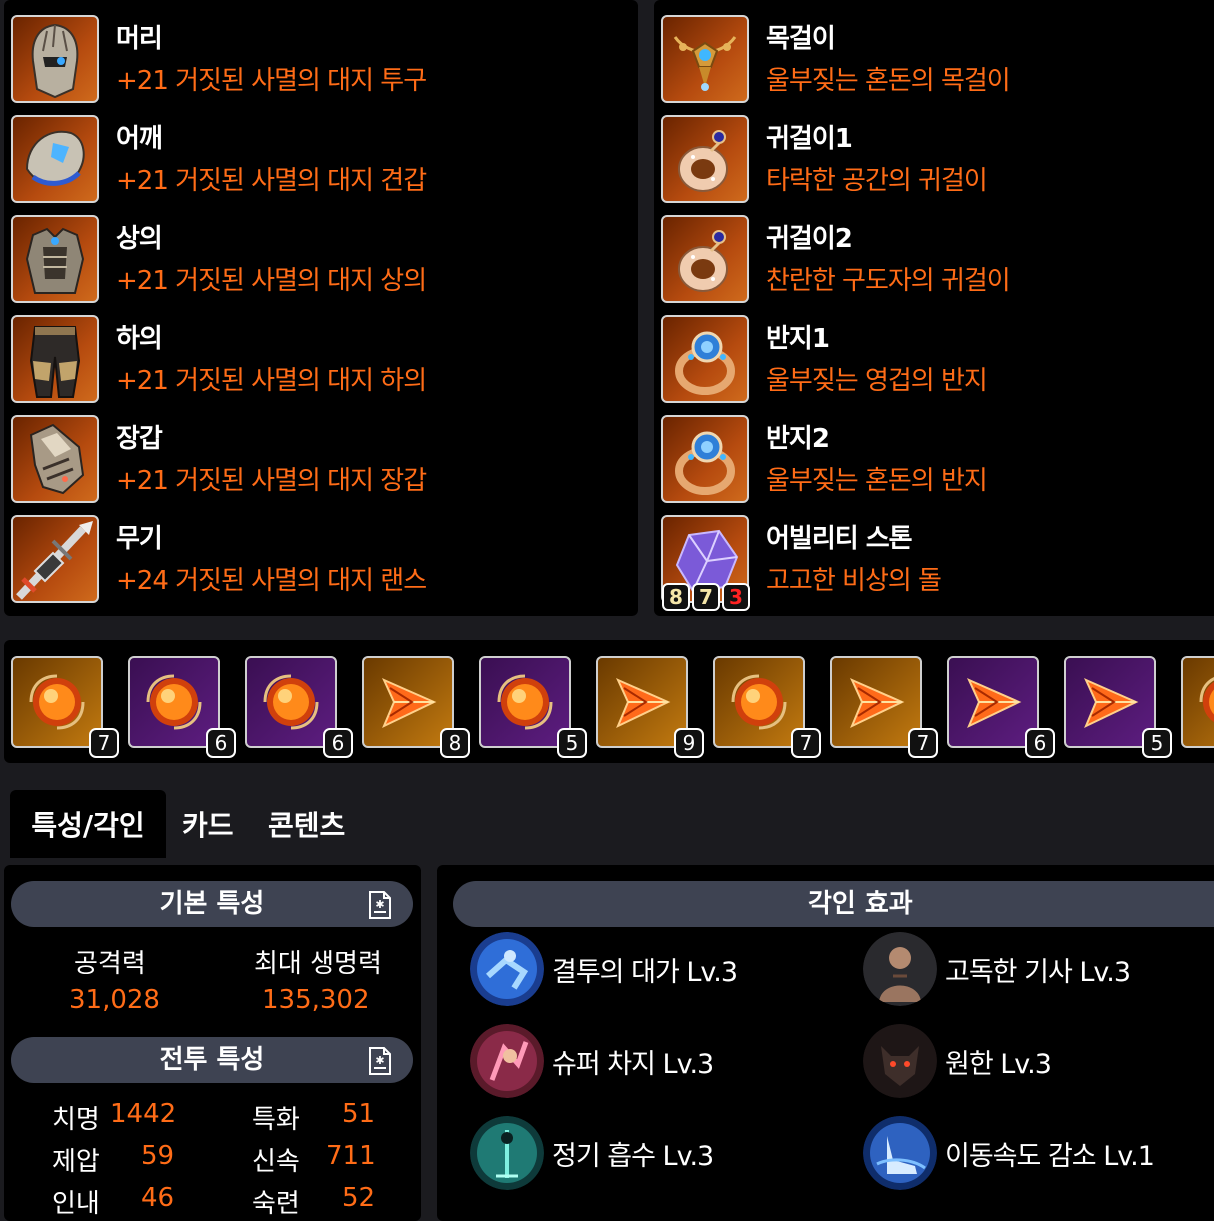 This screenshot has width=1214, height=1221. Describe the element at coordinates (76, 1162) in the screenshot. I see `domination-label: 제압` at that location.